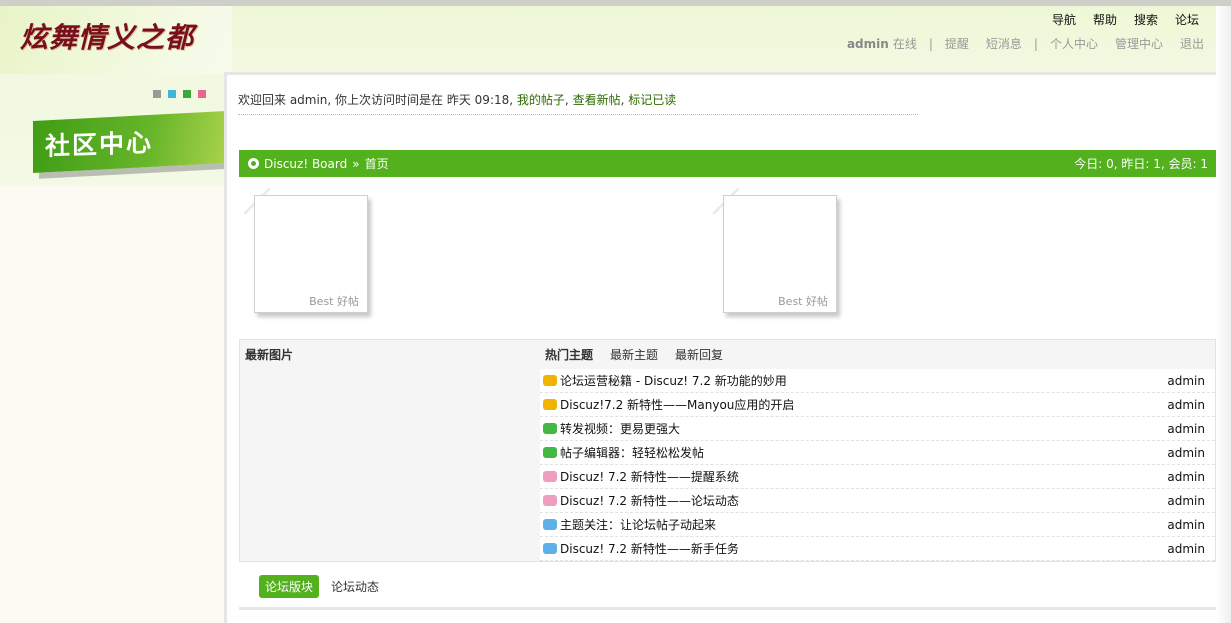 The image size is (1231, 623). I want to click on top-nav: 导航 帮助 搜索 论坛, so click(1125, 19).